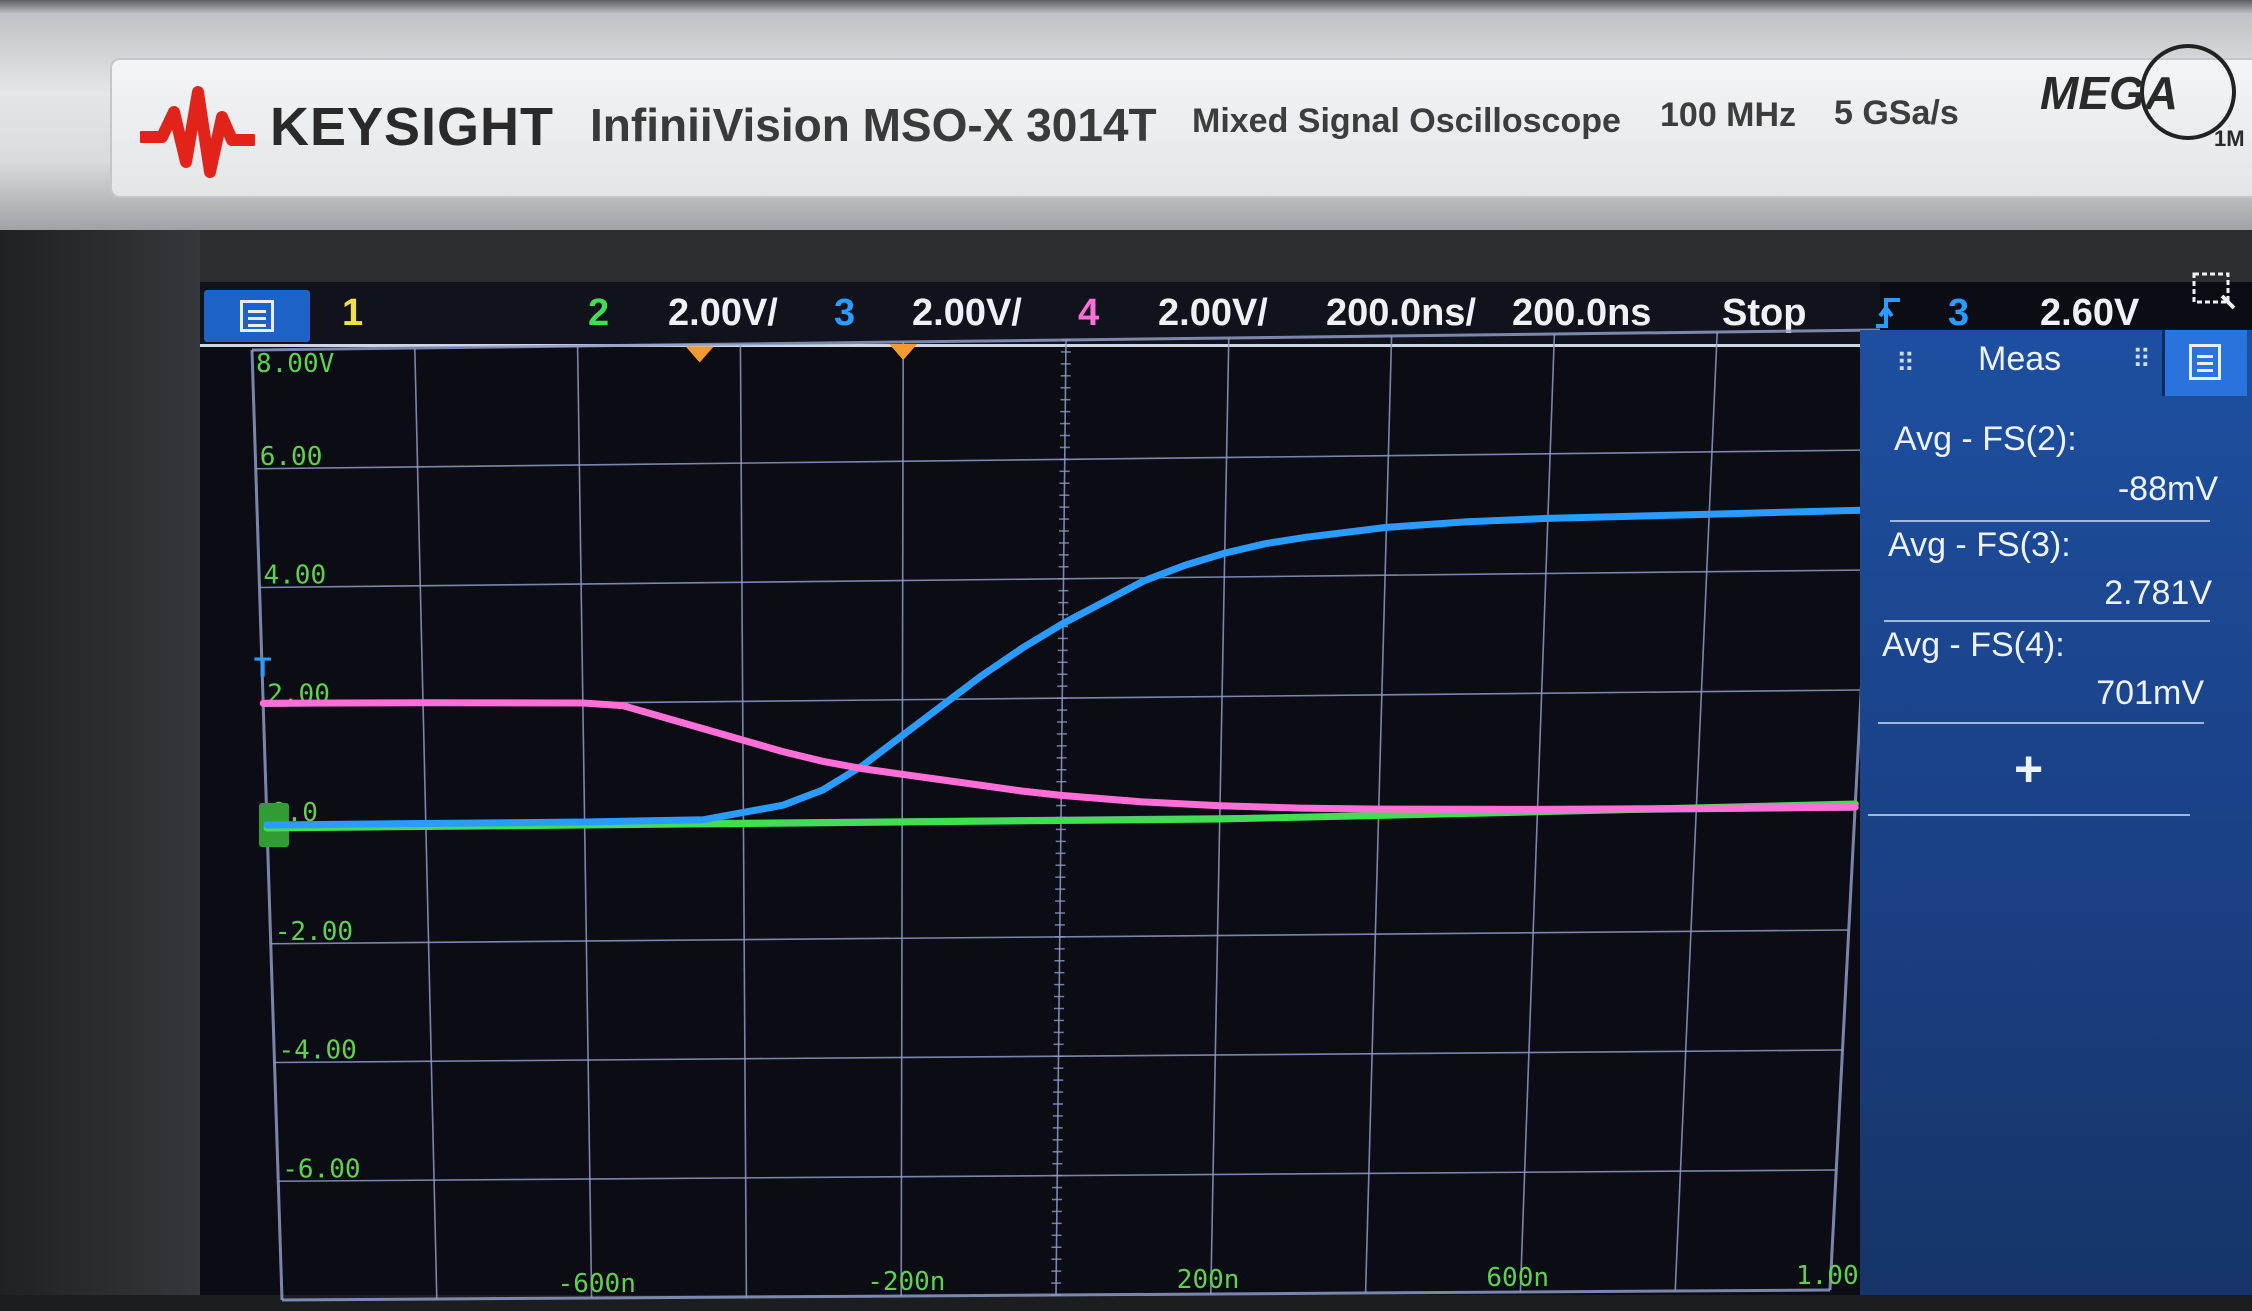 This screenshot has width=2252, height=1311. I want to click on x-tick-label: 200n, so click(1208, 1280).